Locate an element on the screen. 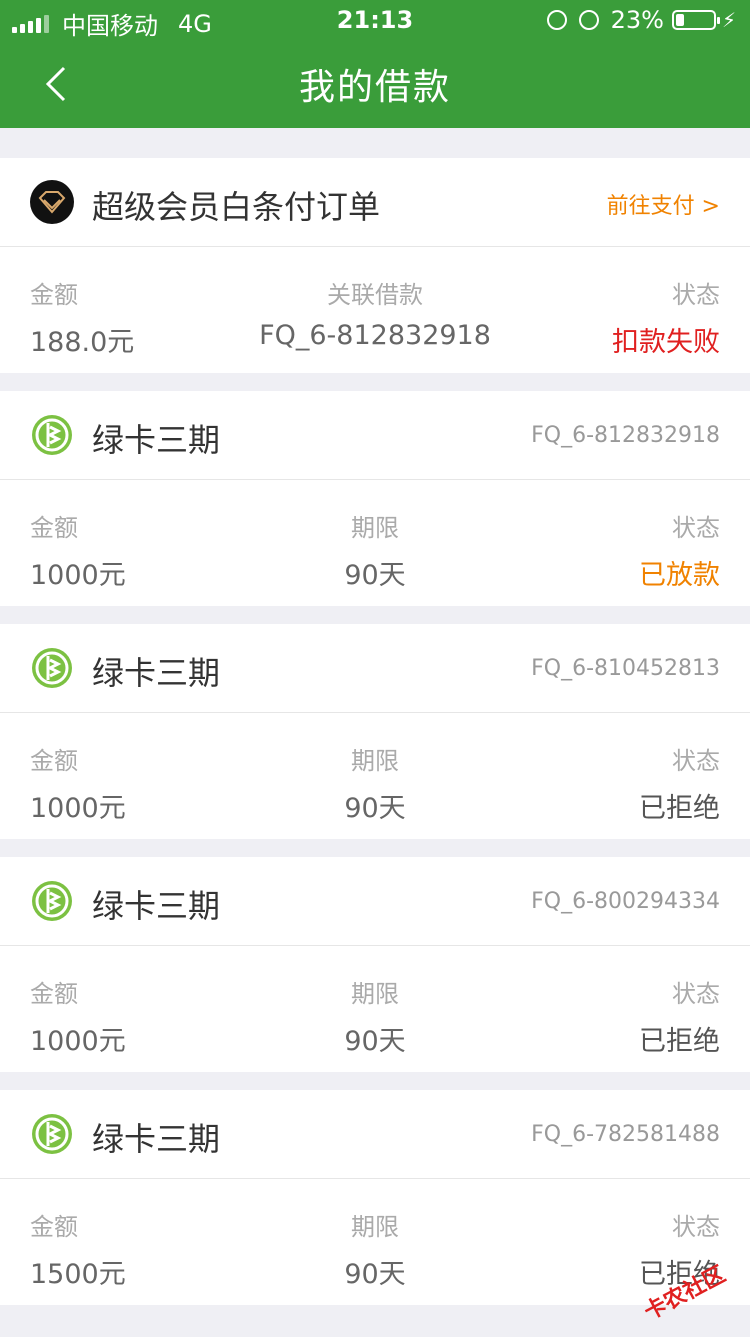  loan-code: FQ_6-812832918 is located at coordinates (625, 435).